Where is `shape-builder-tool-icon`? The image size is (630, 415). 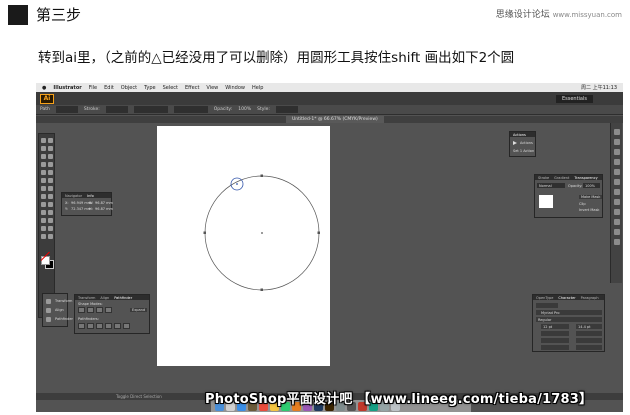 shape-builder-tool-icon is located at coordinates (43, 196).